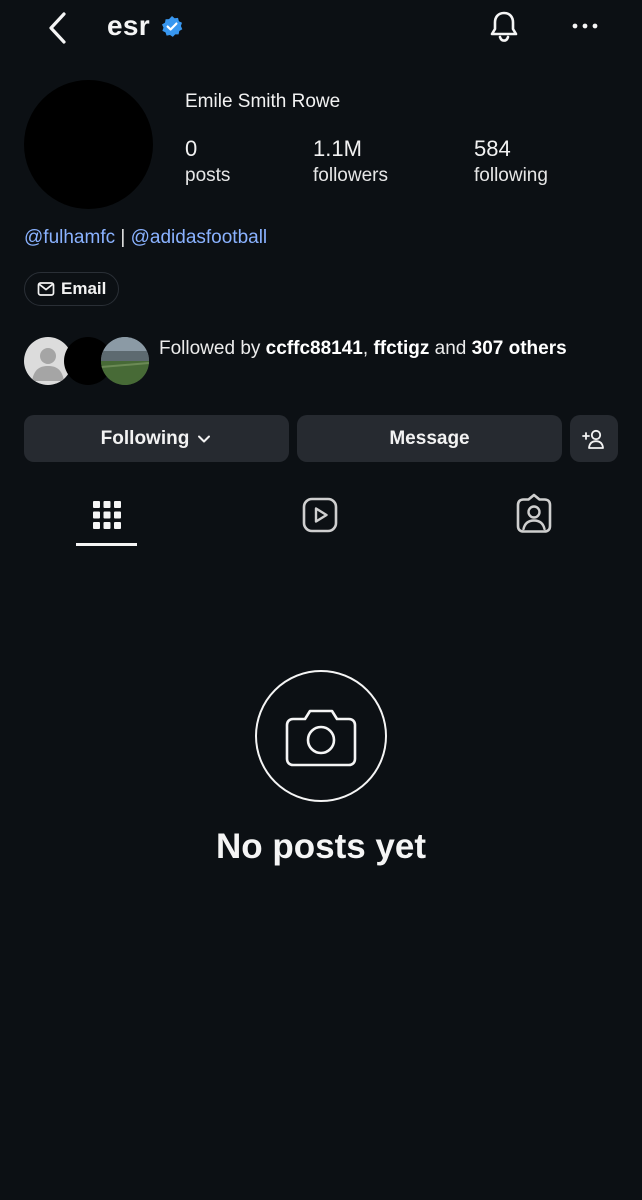  I want to click on email-label: Email, so click(84, 288).